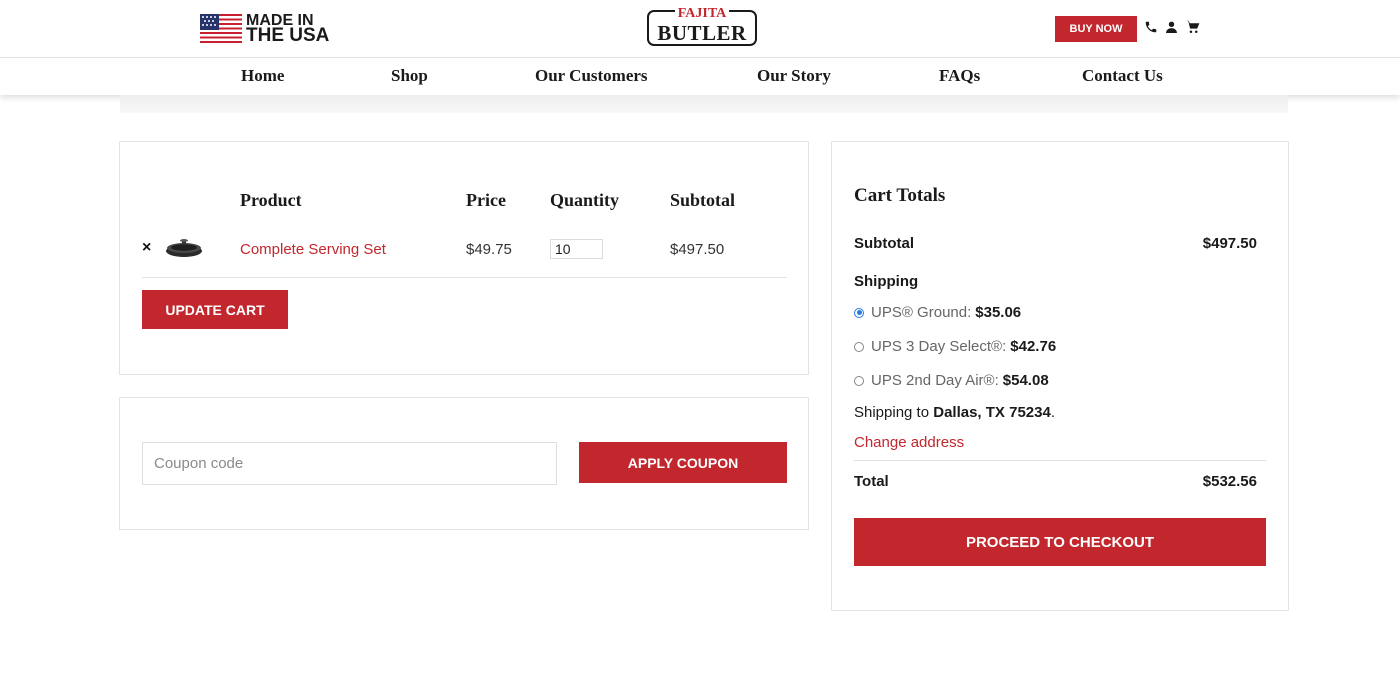 The width and height of the screenshot is (1400, 691). I want to click on total-label: Total, so click(871, 481).